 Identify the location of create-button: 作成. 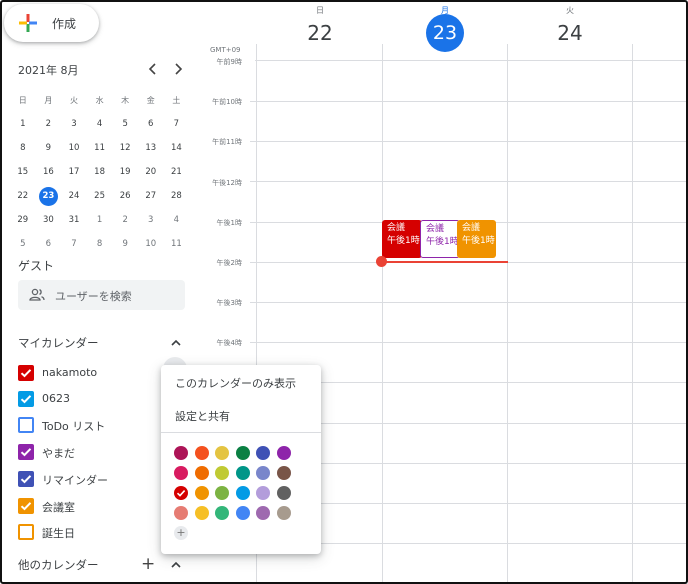
(51, 23).